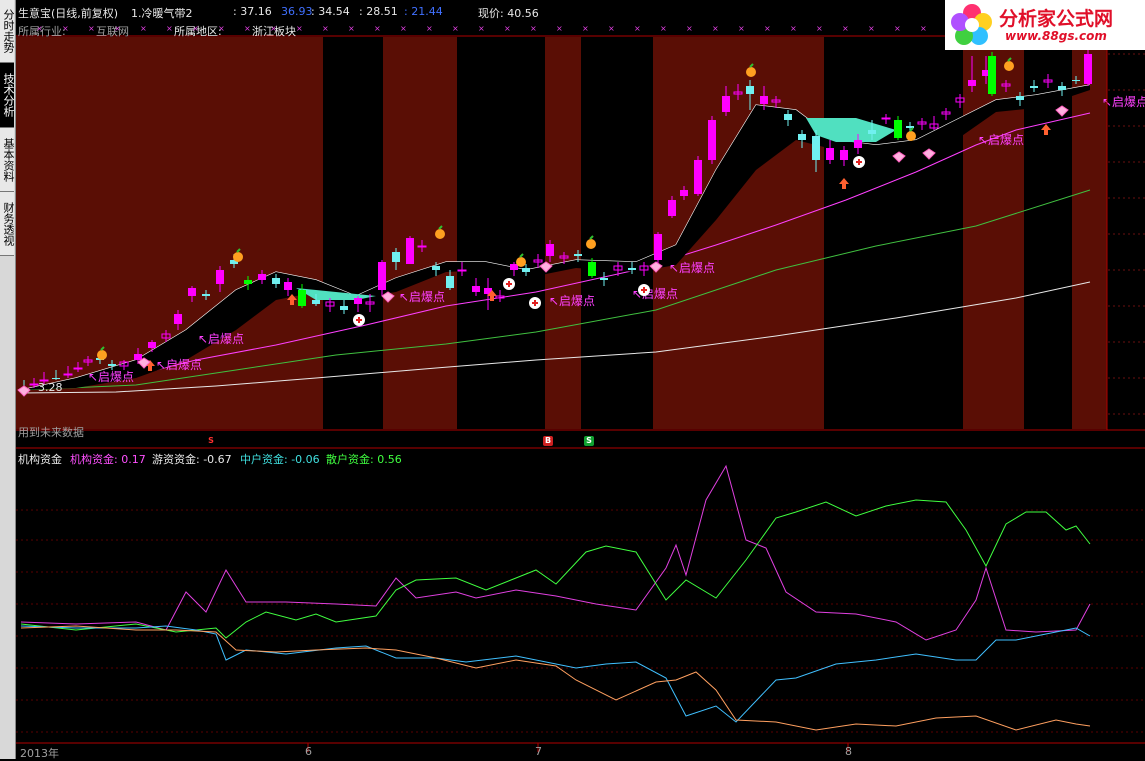 This screenshot has height=761, width=1145. Describe the element at coordinates (112, 31) in the screenshot. I see `industry-value: 互联网` at that location.